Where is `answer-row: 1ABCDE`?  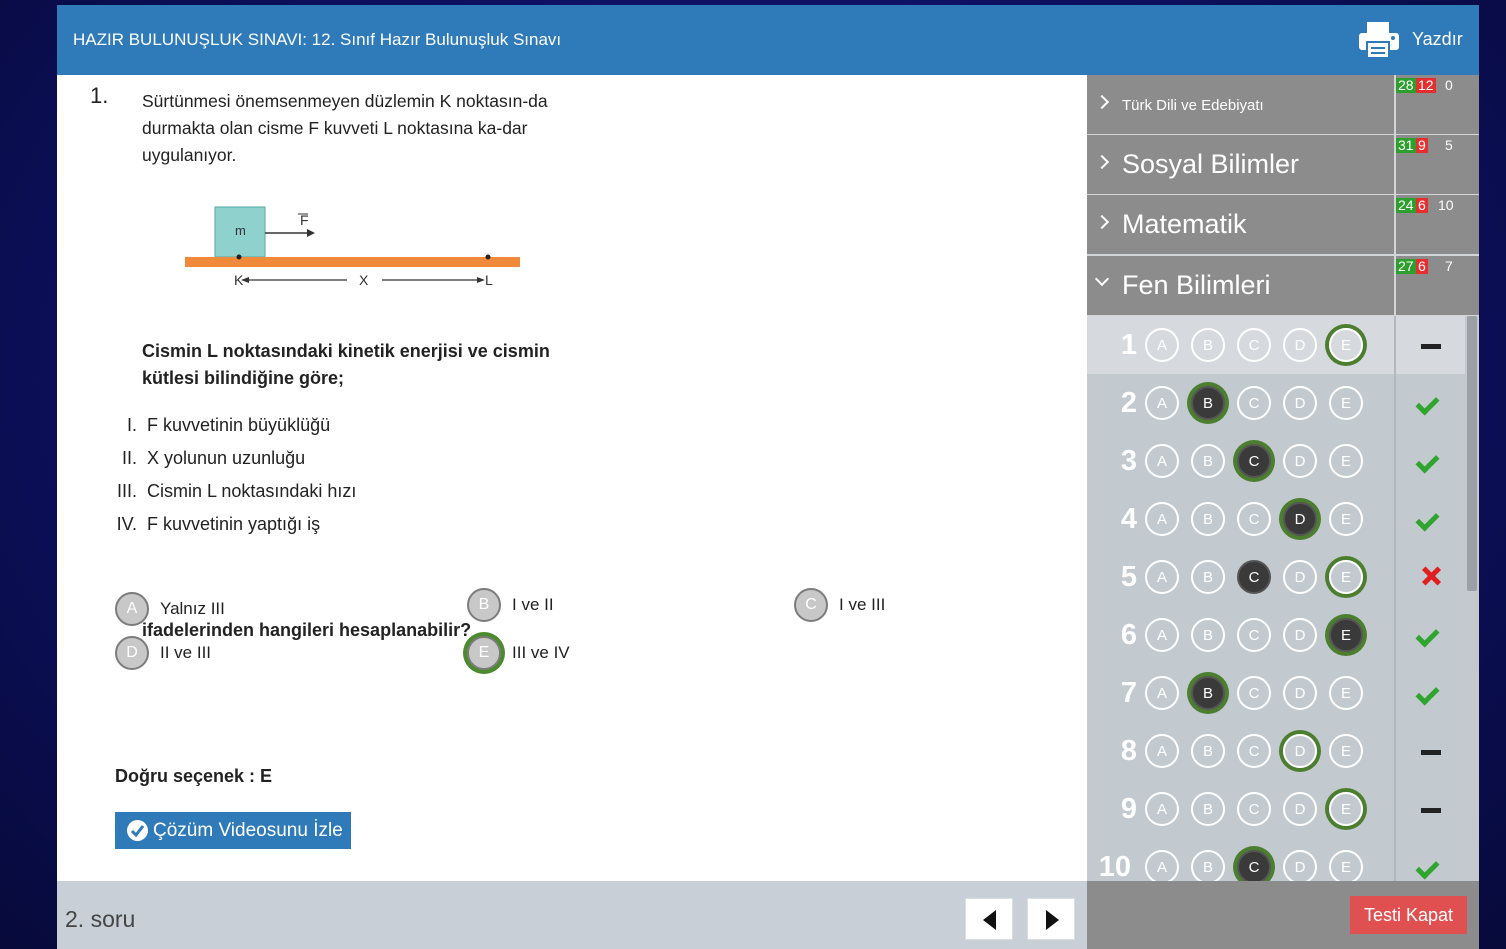
answer-row: 1ABCDE is located at coordinates (1276, 345).